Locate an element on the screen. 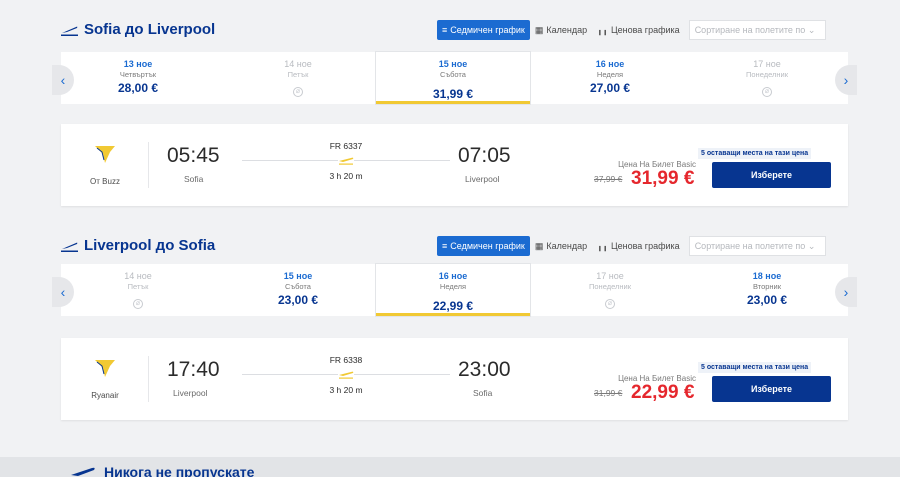  date-option: 18 ное Вторник 23,00 € is located at coordinates (767, 290).